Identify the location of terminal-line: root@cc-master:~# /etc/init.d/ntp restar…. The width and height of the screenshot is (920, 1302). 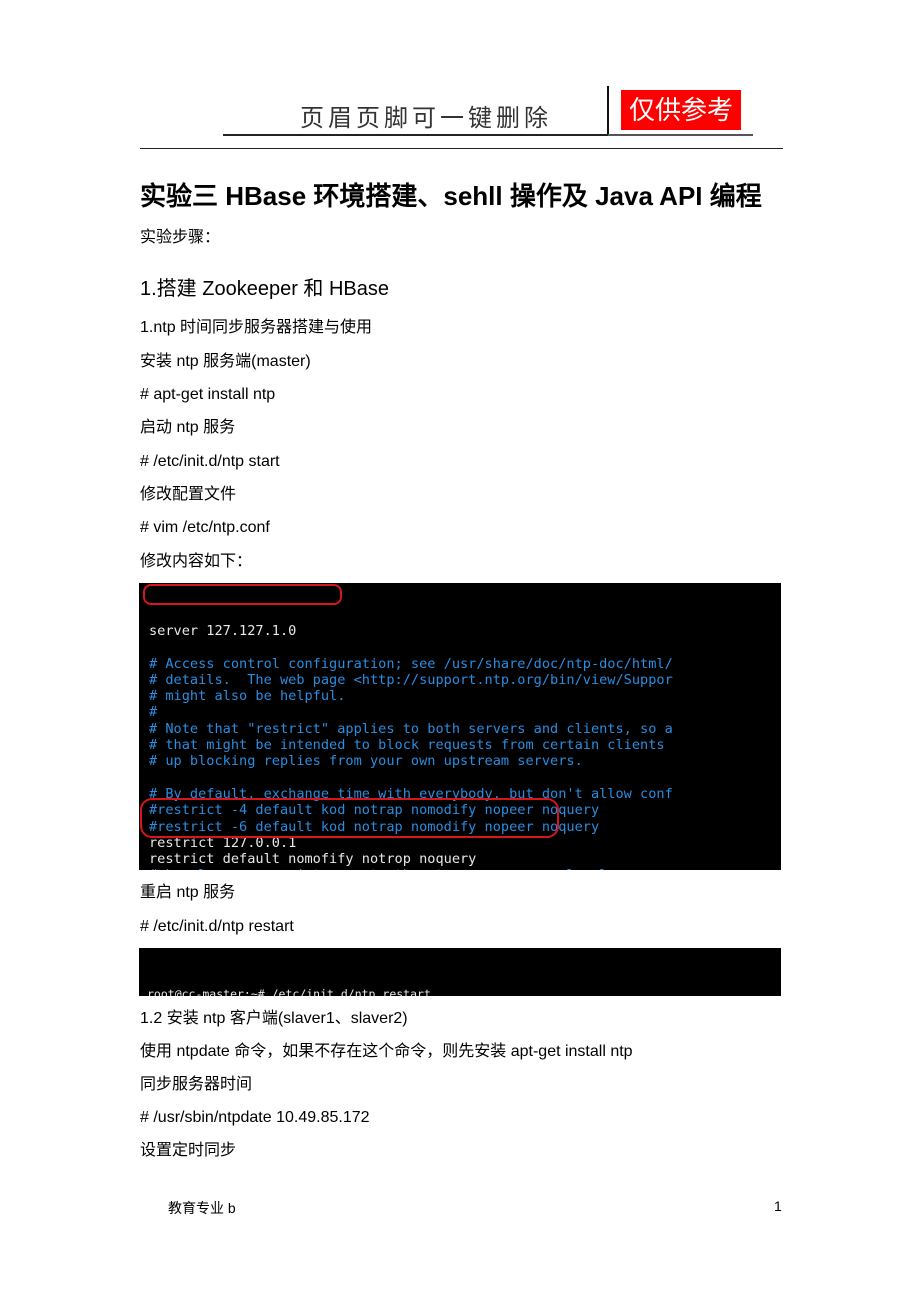
(462, 991).